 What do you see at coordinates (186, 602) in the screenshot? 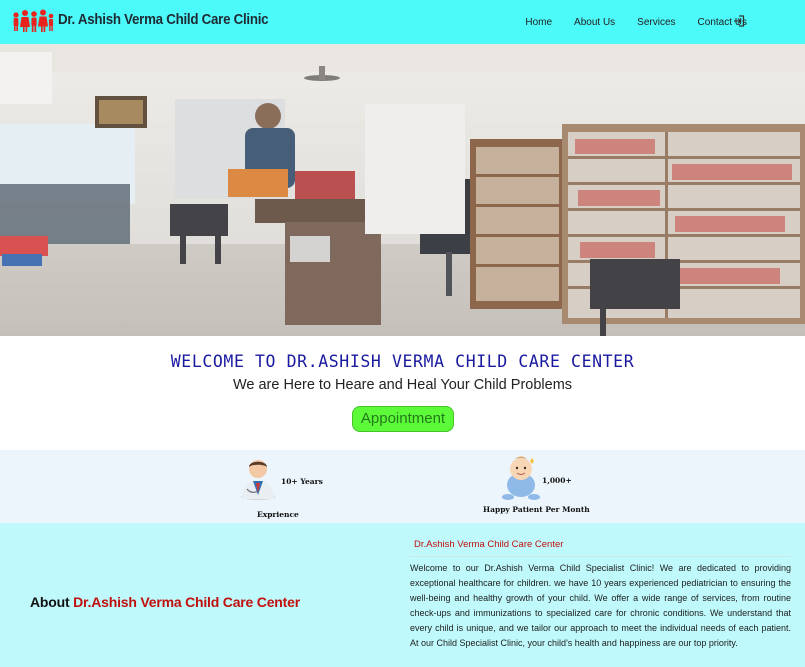
I see `about-heading-name: Dr.Ashish Verma Child Care Center` at bounding box center [186, 602].